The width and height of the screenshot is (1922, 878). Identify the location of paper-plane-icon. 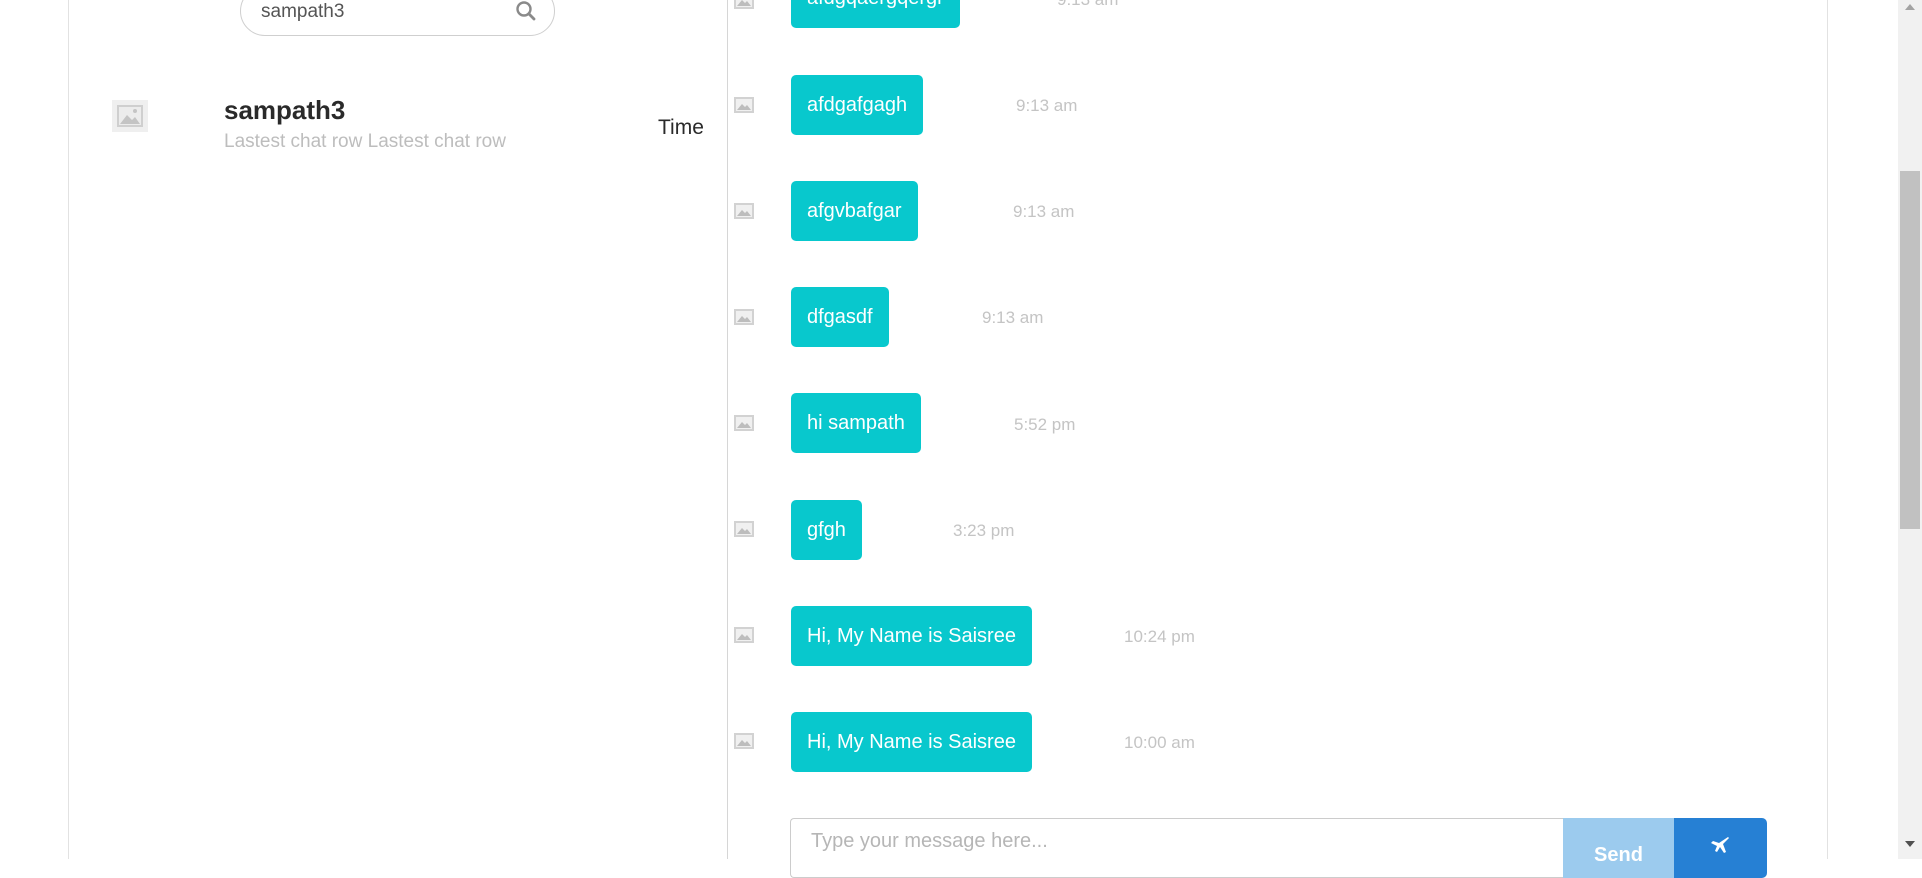
(1720, 845).